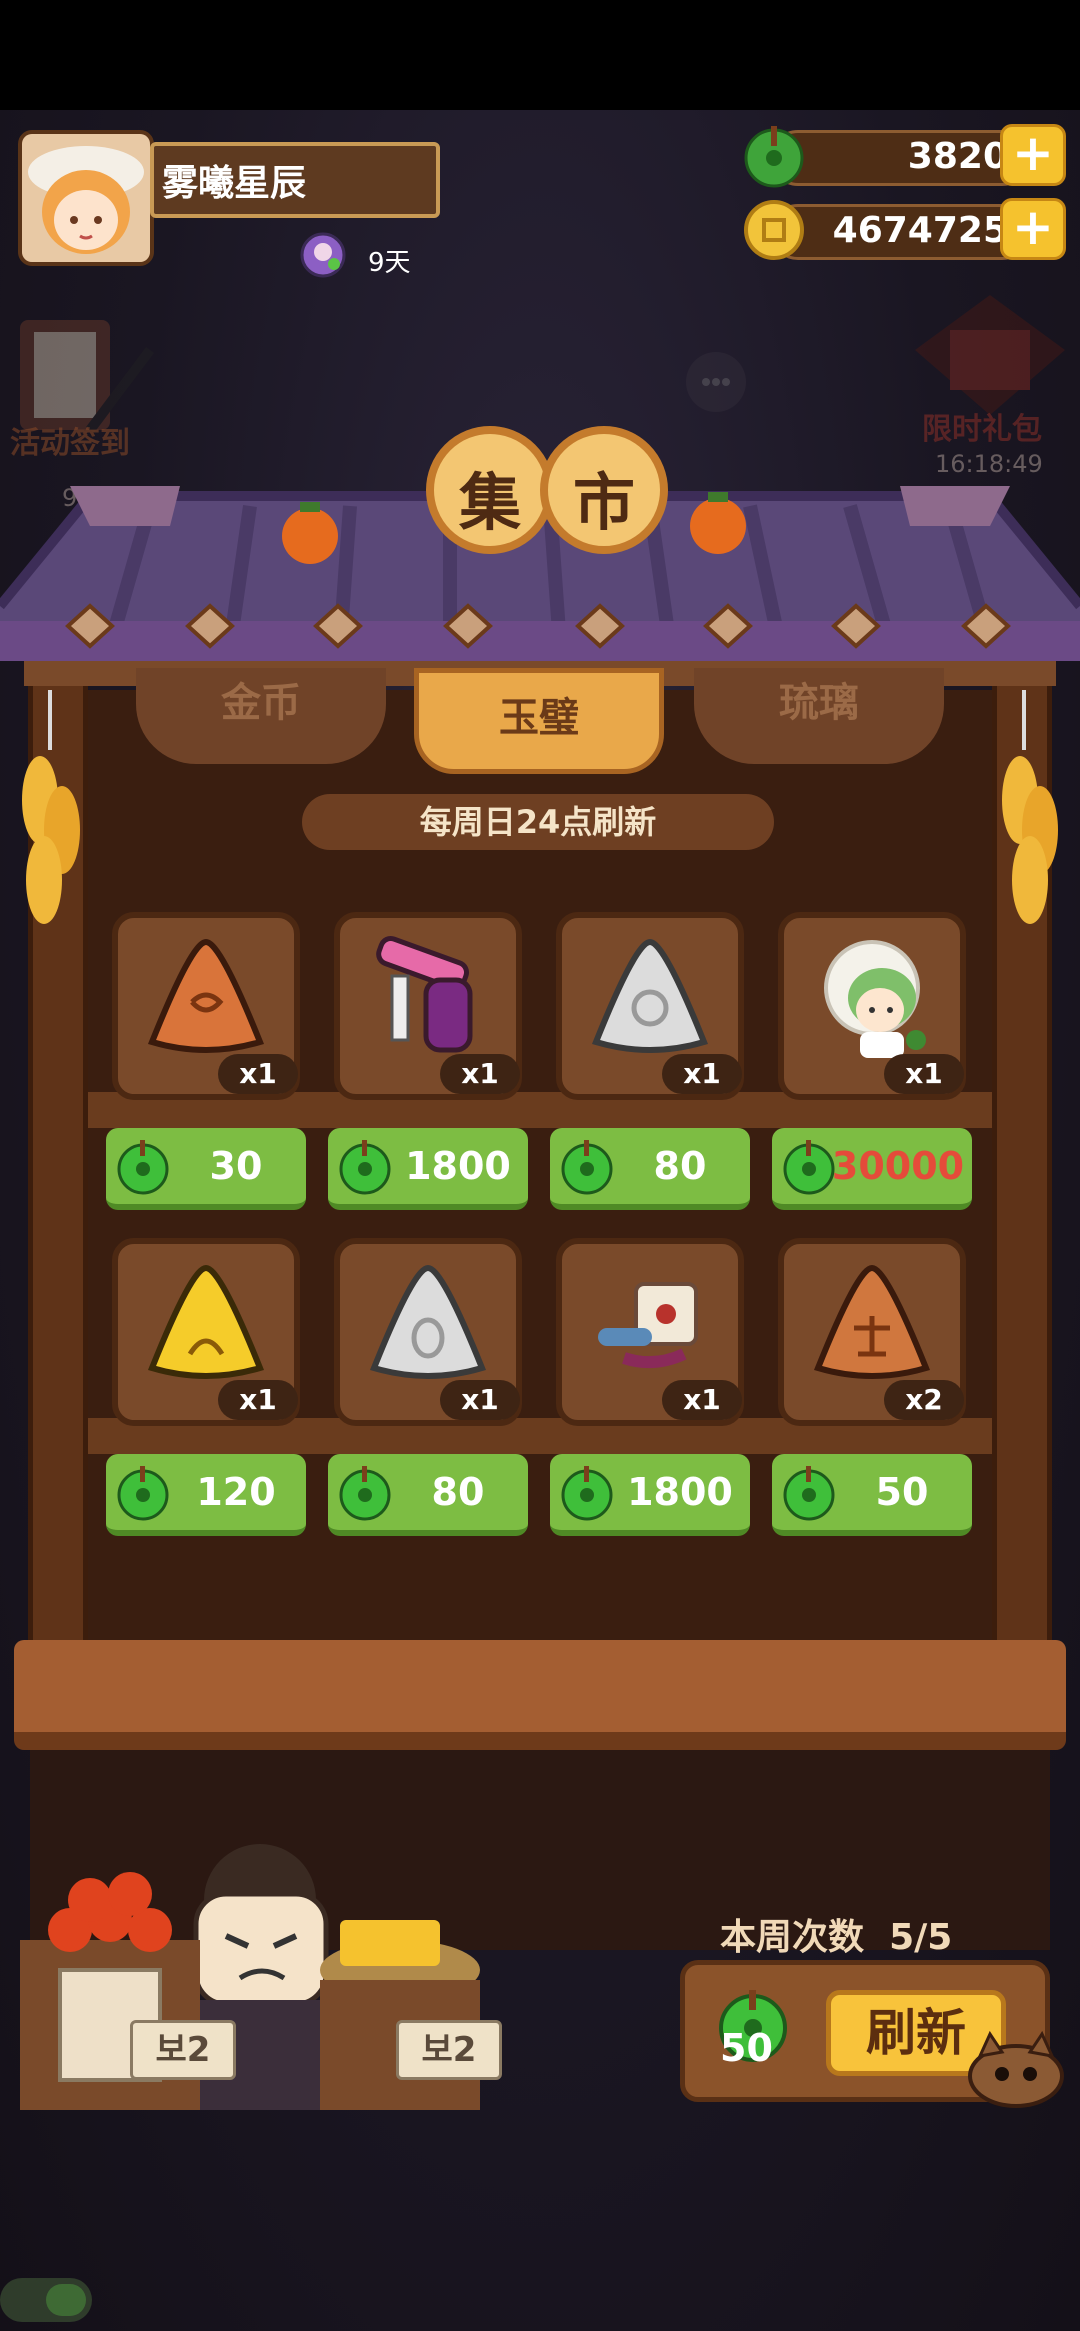 The height and width of the screenshot is (2331, 1080). Describe the element at coordinates (716, 384) in the screenshot. I see `chat-bubble-icon` at that location.